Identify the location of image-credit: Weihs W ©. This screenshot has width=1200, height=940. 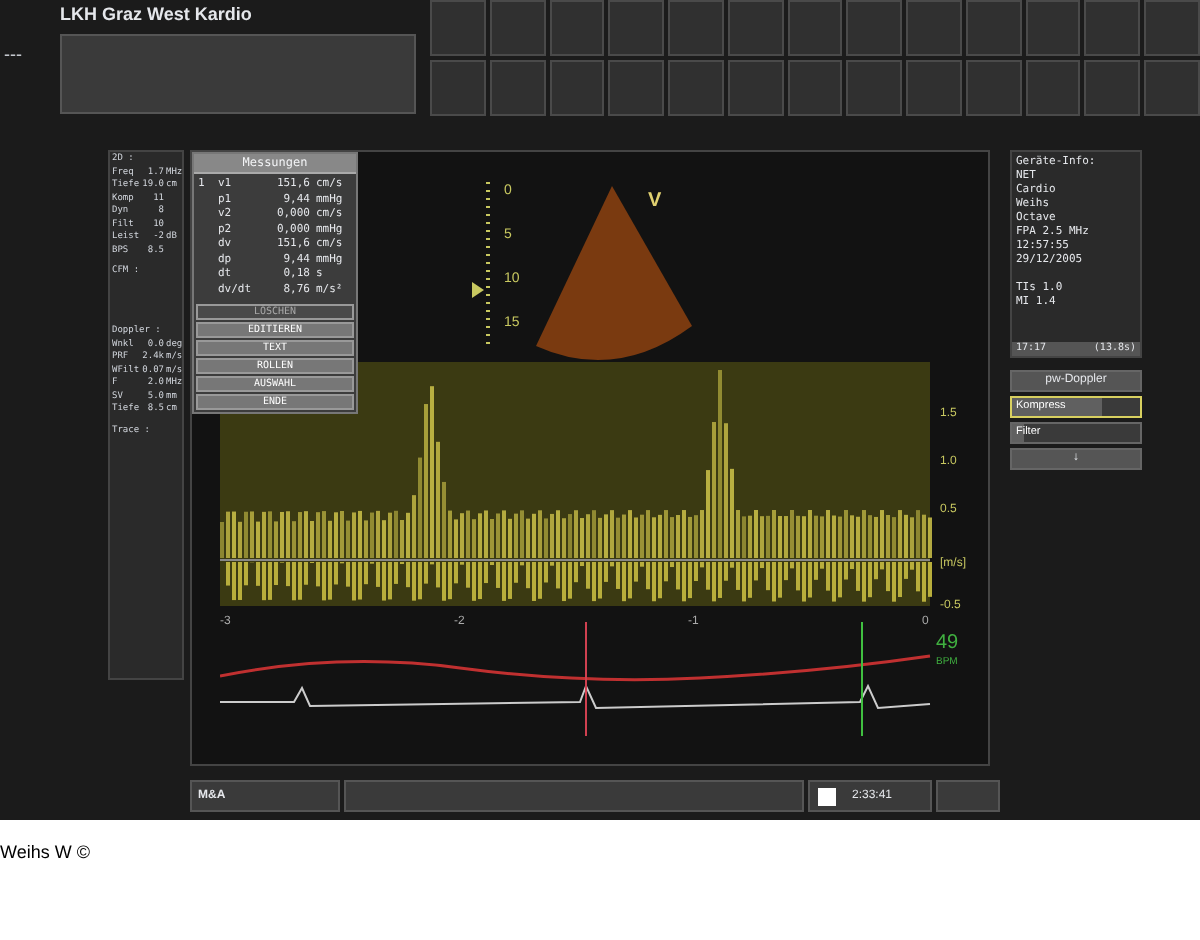
(45, 852).